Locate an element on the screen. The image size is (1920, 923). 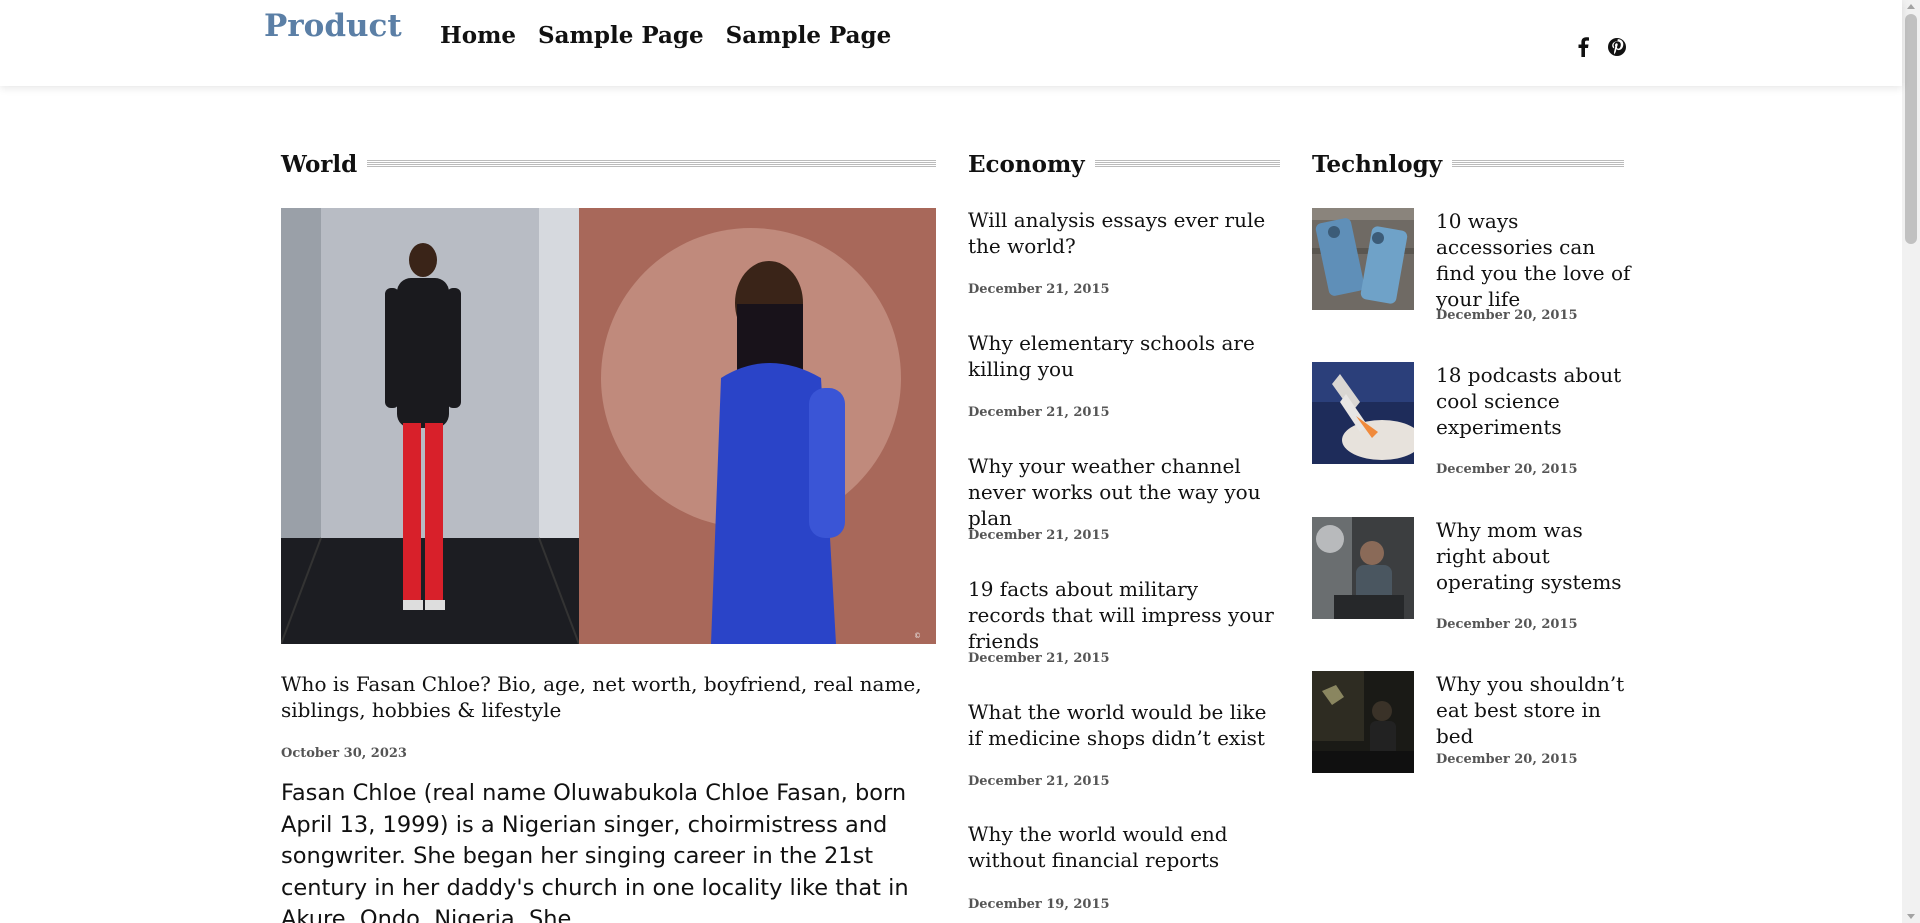
nav-sample-page-2: Sample Page is located at coordinates (809, 35).